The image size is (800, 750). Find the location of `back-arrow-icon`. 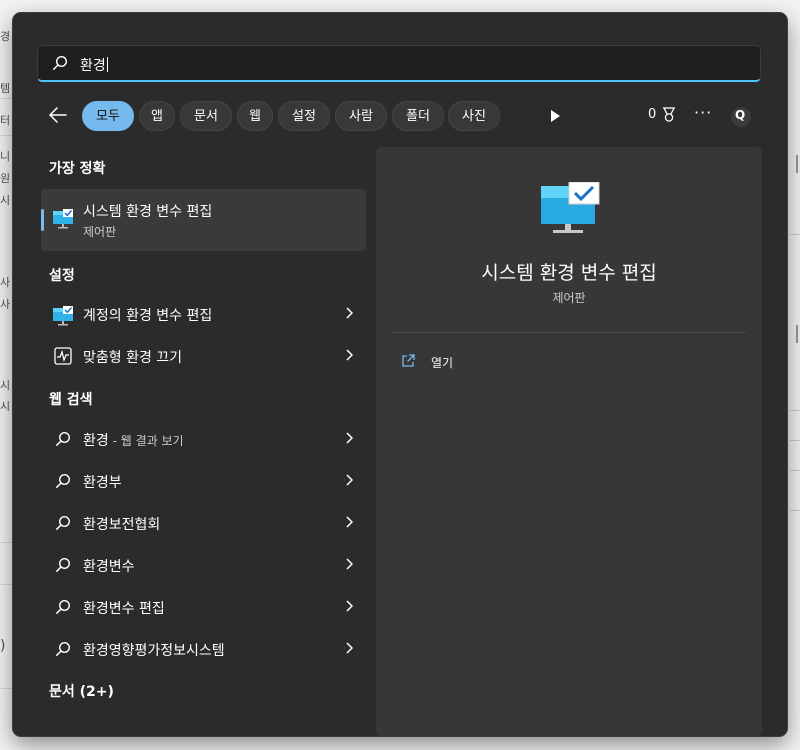

back-arrow-icon is located at coordinates (58, 115).